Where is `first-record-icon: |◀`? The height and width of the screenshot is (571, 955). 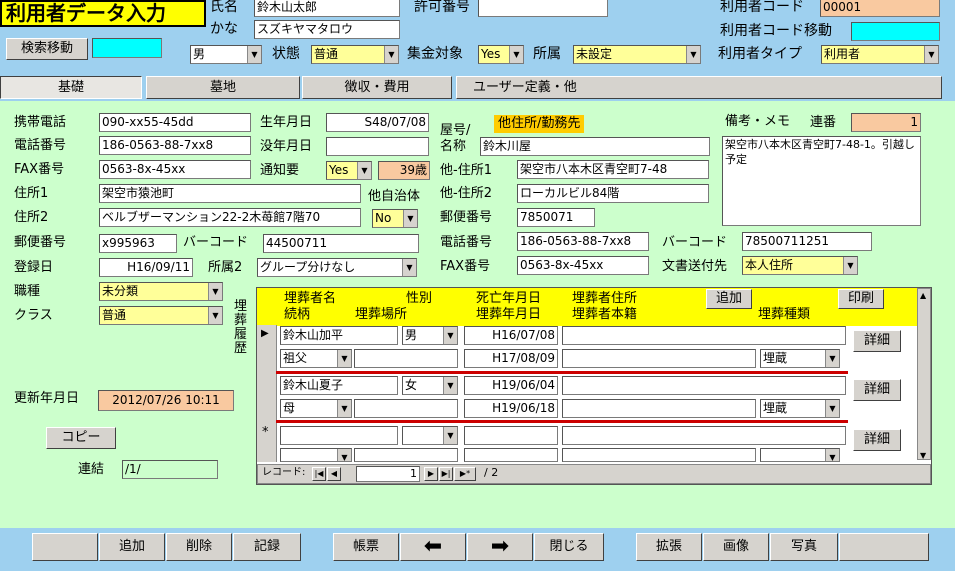 first-record-icon: |◀ is located at coordinates (319, 474).